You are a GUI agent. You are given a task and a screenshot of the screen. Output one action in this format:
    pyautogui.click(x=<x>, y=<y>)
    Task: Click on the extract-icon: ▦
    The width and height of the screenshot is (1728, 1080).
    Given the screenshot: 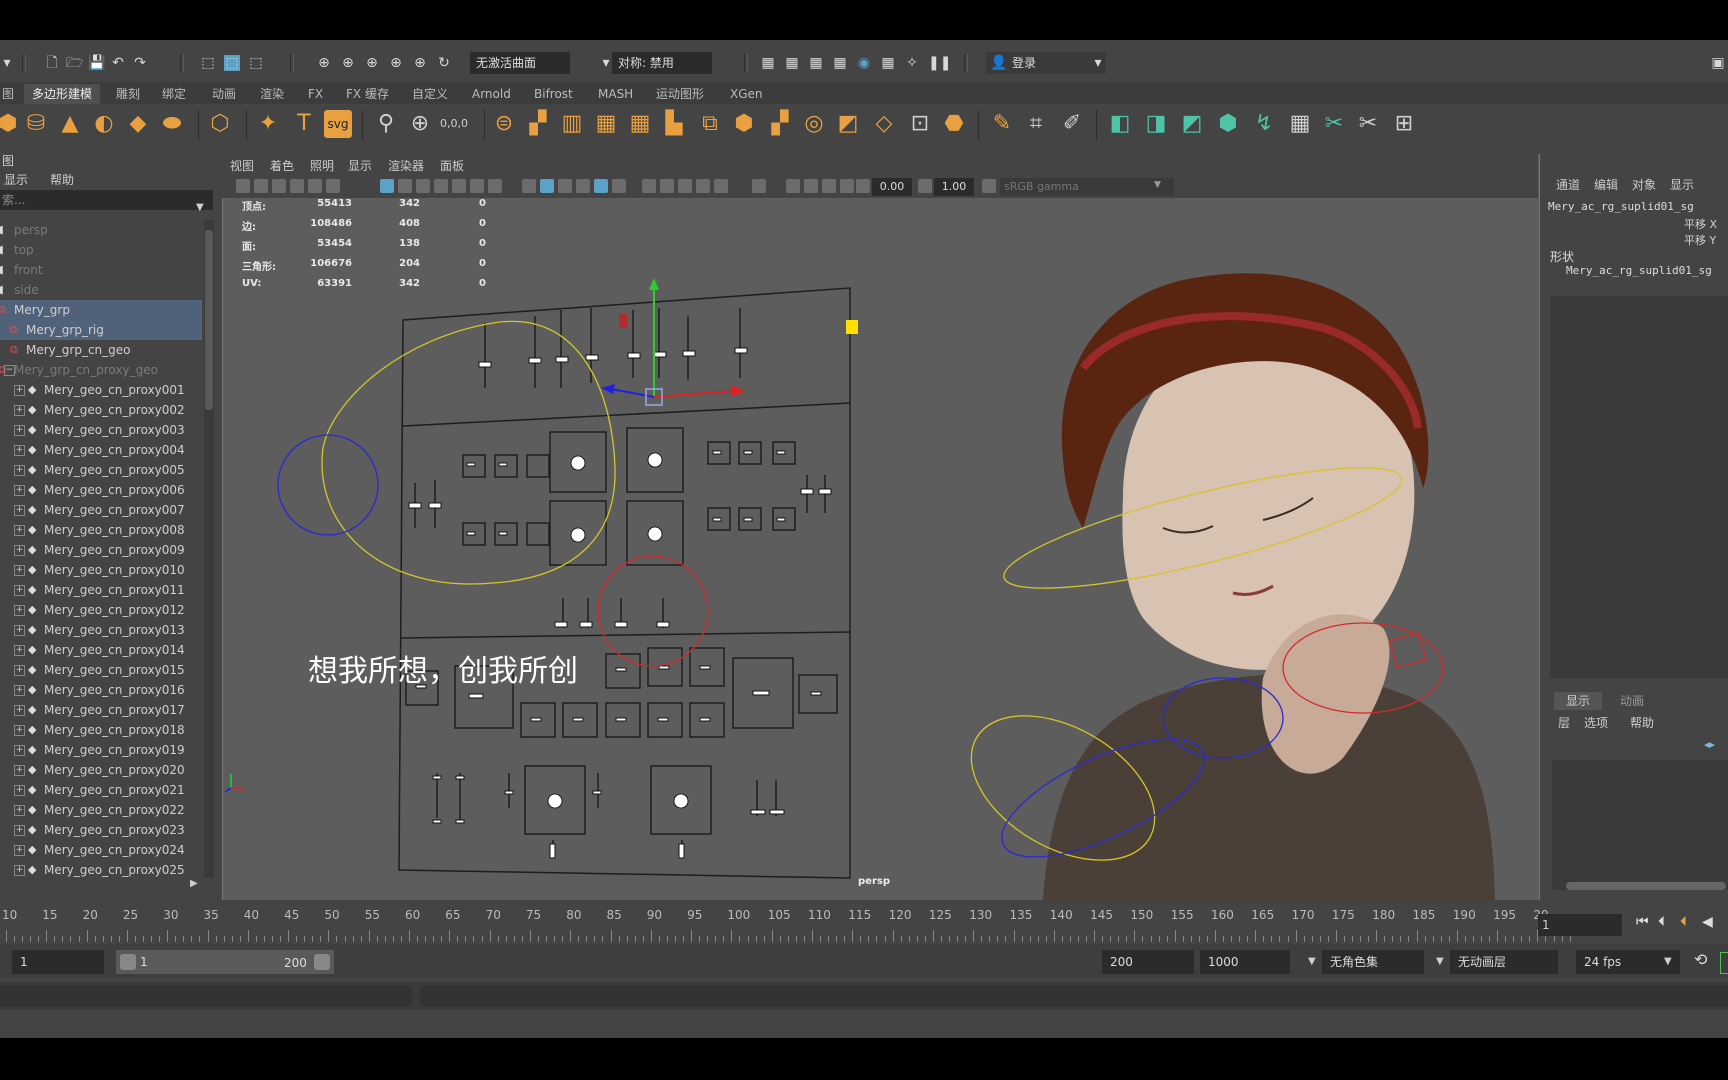 What is the action you would take?
    pyautogui.click(x=606, y=124)
    